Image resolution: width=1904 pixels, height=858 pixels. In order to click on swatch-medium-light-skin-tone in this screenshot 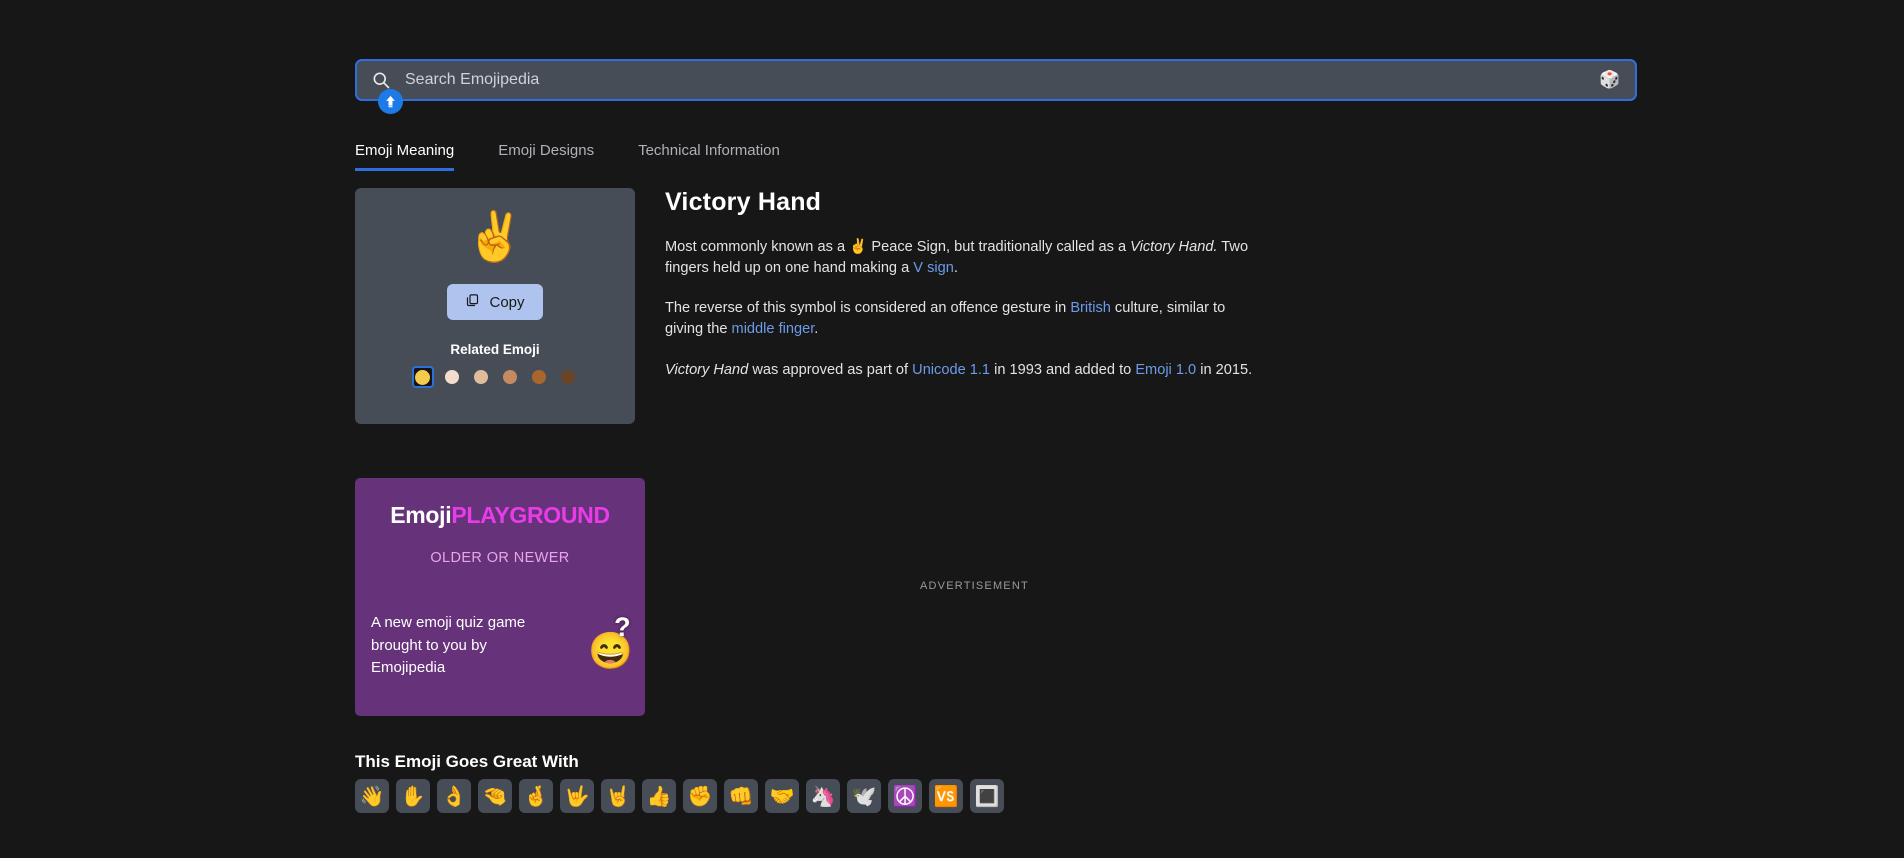, I will do `click(481, 377)`.